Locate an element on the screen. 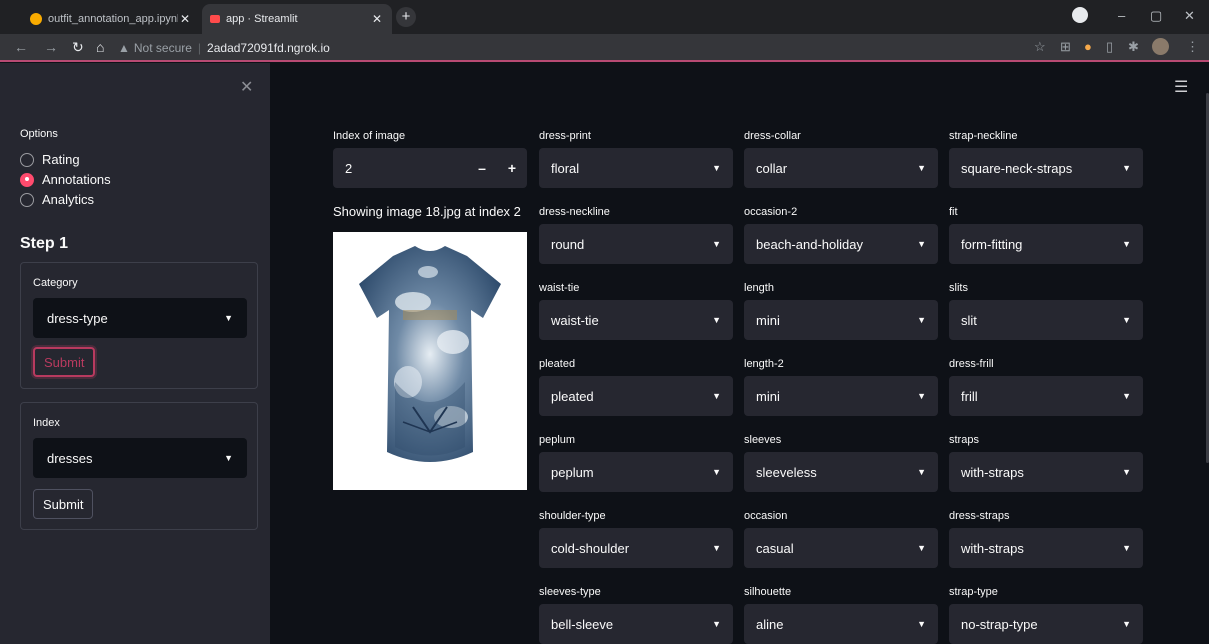 The image size is (1209, 644). url-domain: 2adad72091fd.ngrok.io is located at coordinates (268, 48).